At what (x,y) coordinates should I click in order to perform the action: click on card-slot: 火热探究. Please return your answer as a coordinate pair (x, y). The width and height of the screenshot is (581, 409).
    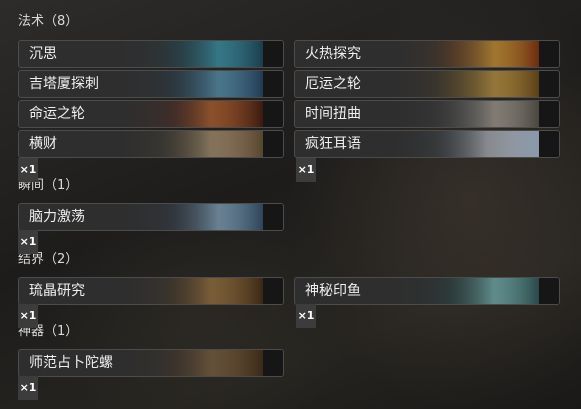
    Looking at the image, I should click on (427, 54).